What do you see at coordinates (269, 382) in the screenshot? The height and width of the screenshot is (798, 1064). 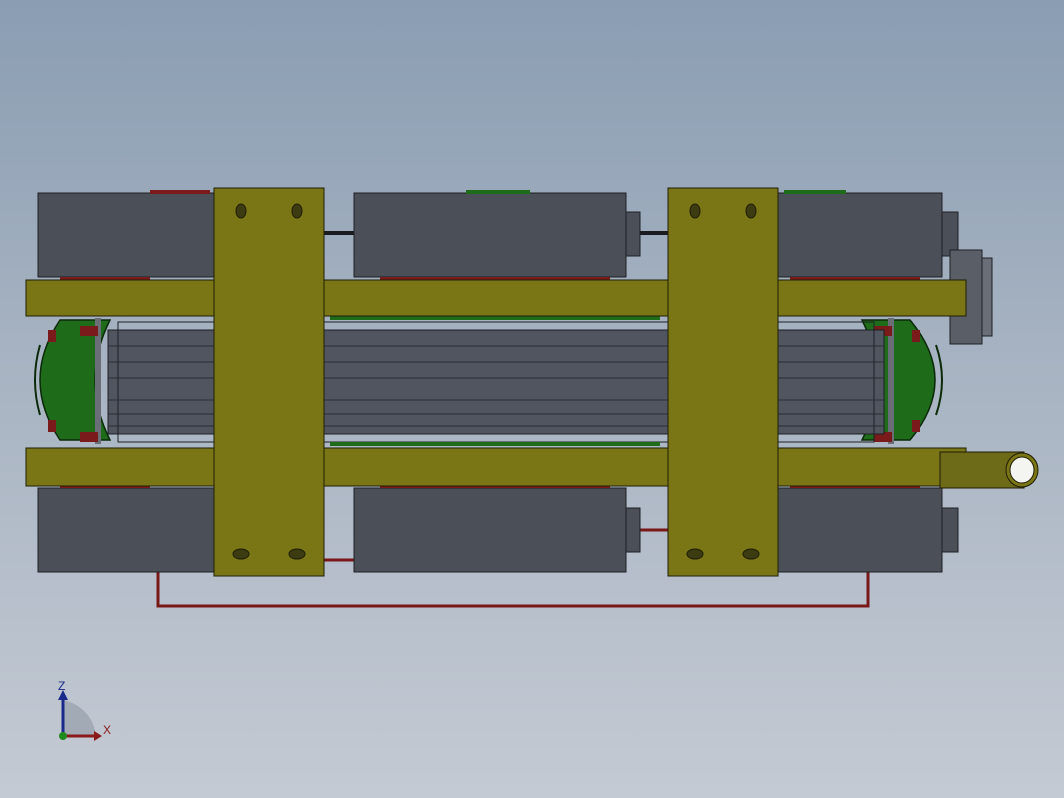 I see `left-vertical-plate` at bounding box center [269, 382].